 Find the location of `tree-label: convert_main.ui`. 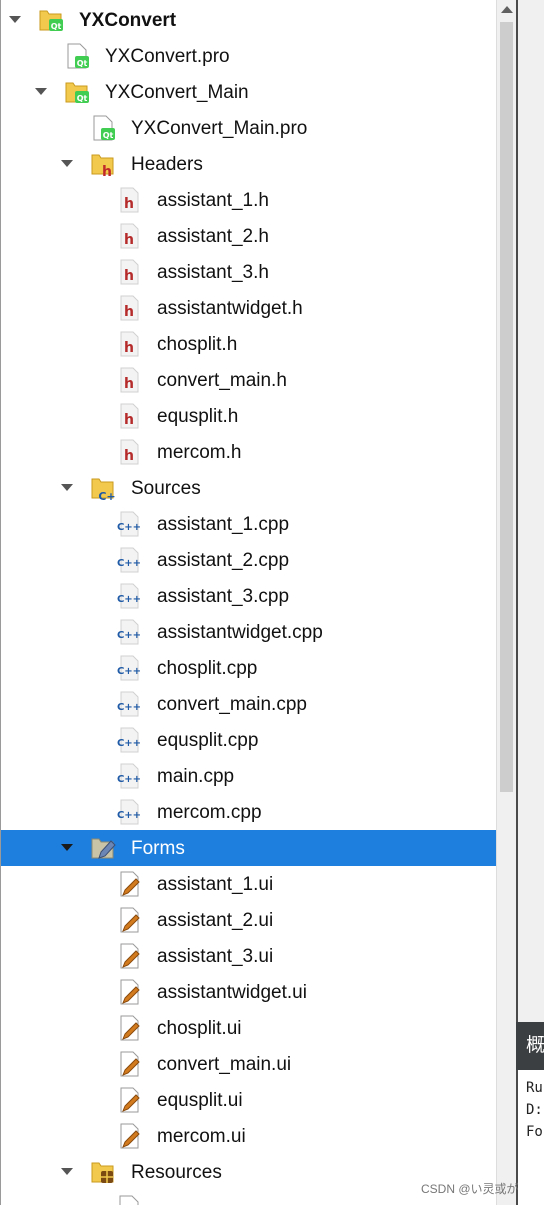

tree-label: convert_main.ui is located at coordinates (224, 1064).